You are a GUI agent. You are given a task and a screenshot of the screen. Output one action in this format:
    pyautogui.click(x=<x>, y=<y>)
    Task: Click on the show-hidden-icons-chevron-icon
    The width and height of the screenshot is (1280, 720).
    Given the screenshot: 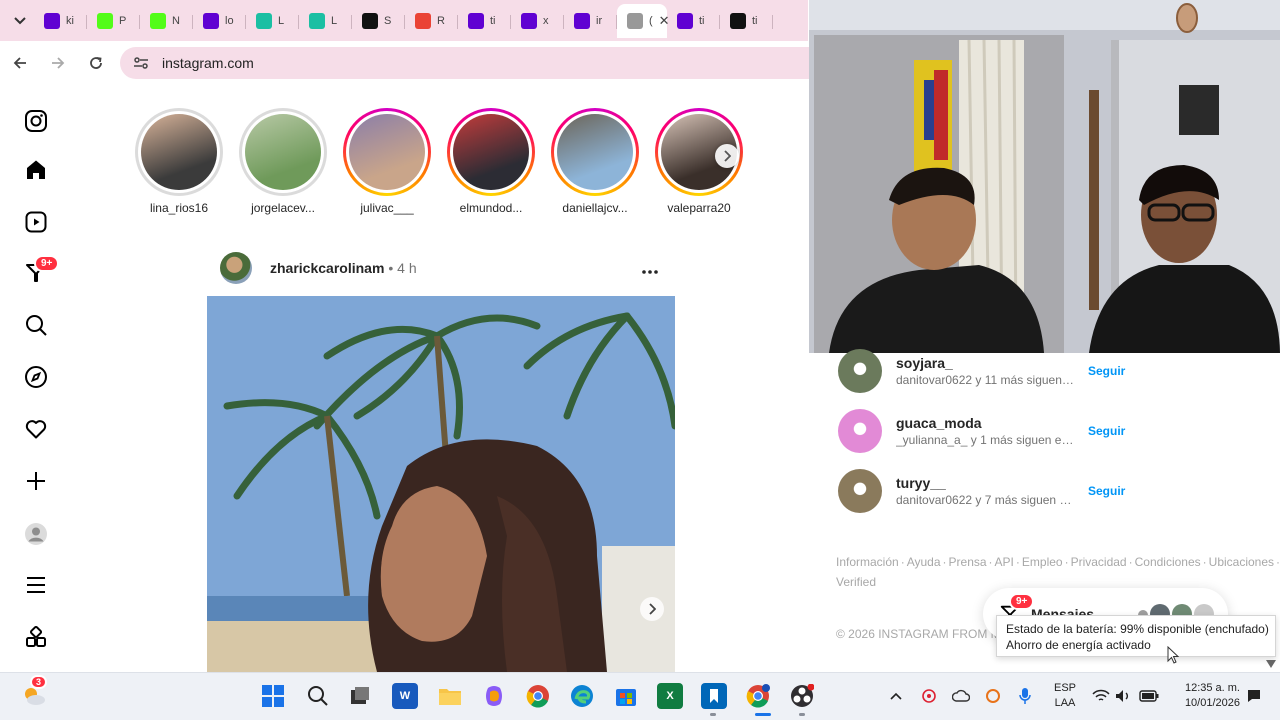 What is the action you would take?
    pyautogui.click(x=896, y=696)
    